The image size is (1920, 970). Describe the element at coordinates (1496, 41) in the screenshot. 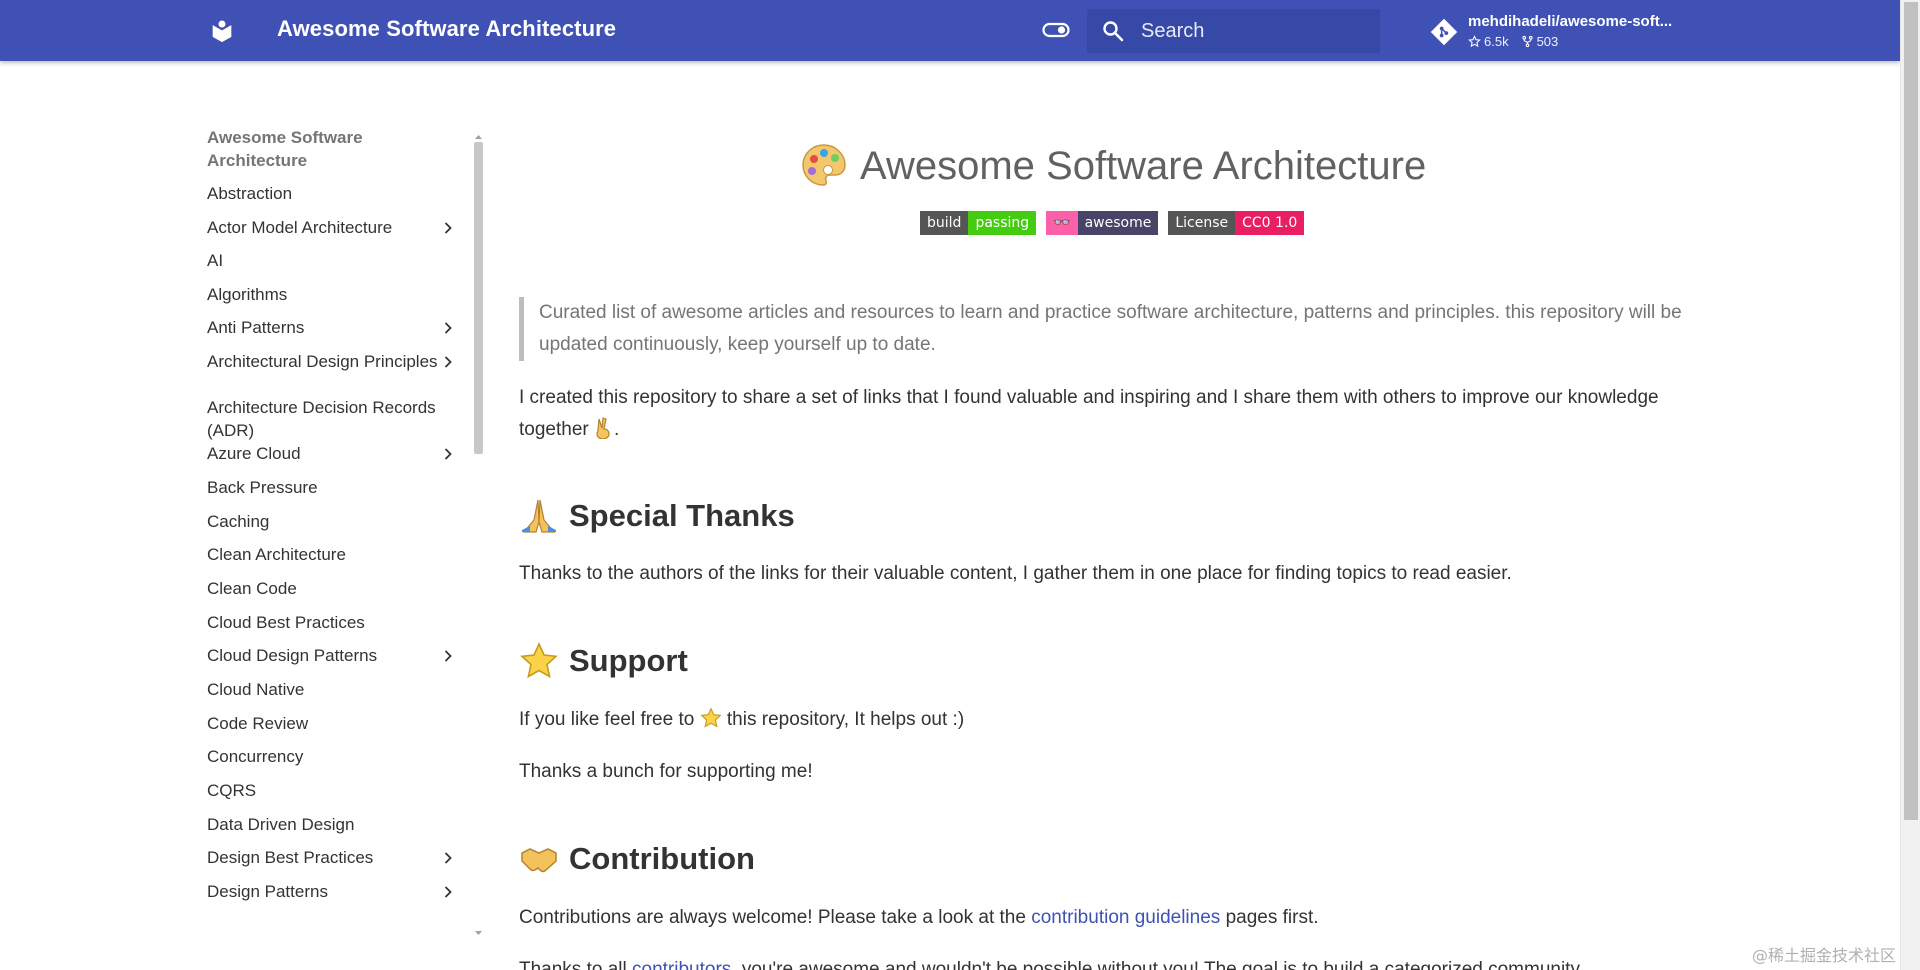

I see `stars-count: 6.5k` at that location.